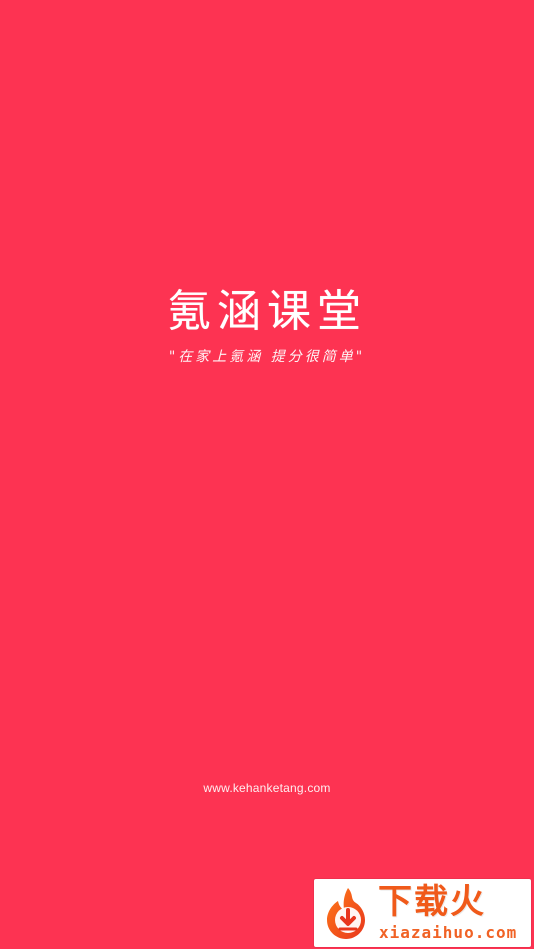 The image size is (534, 949). I want to click on brand-title: 氪涵课堂, so click(267, 311).